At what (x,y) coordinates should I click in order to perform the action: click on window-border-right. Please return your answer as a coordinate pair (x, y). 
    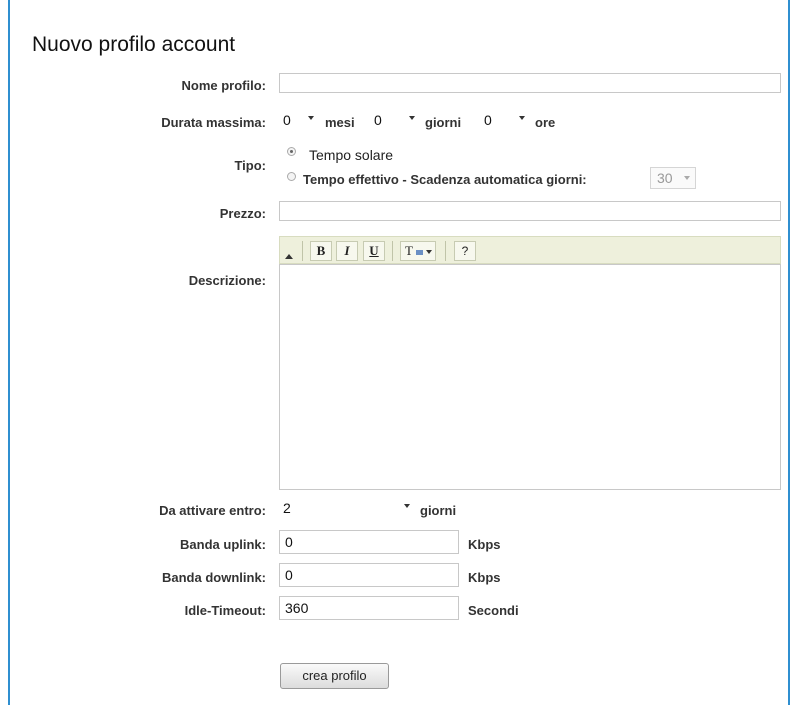
    Looking at the image, I should click on (789, 352).